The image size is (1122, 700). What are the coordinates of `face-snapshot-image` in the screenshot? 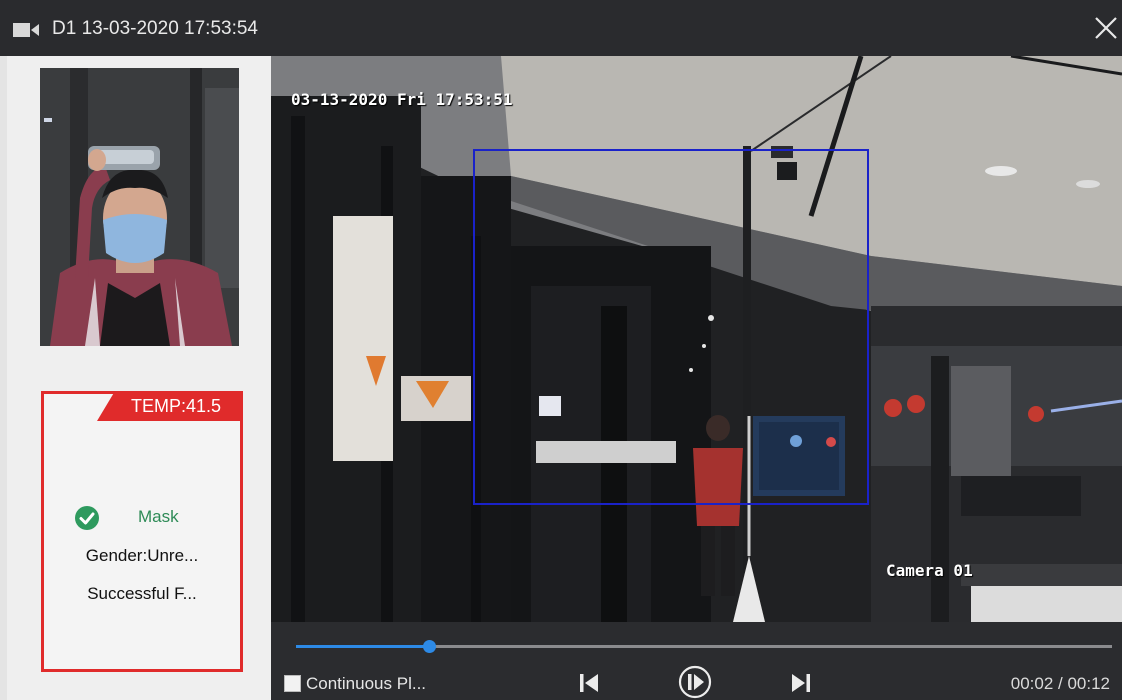 It's located at (139, 207).